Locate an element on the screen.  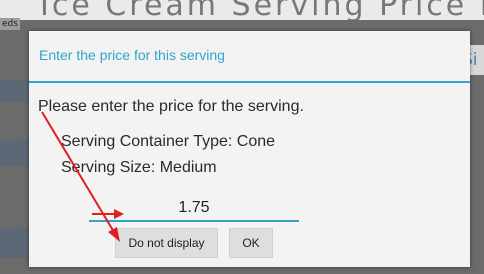
dialog-title: Enter the price for this serving is located at coordinates (132, 55).